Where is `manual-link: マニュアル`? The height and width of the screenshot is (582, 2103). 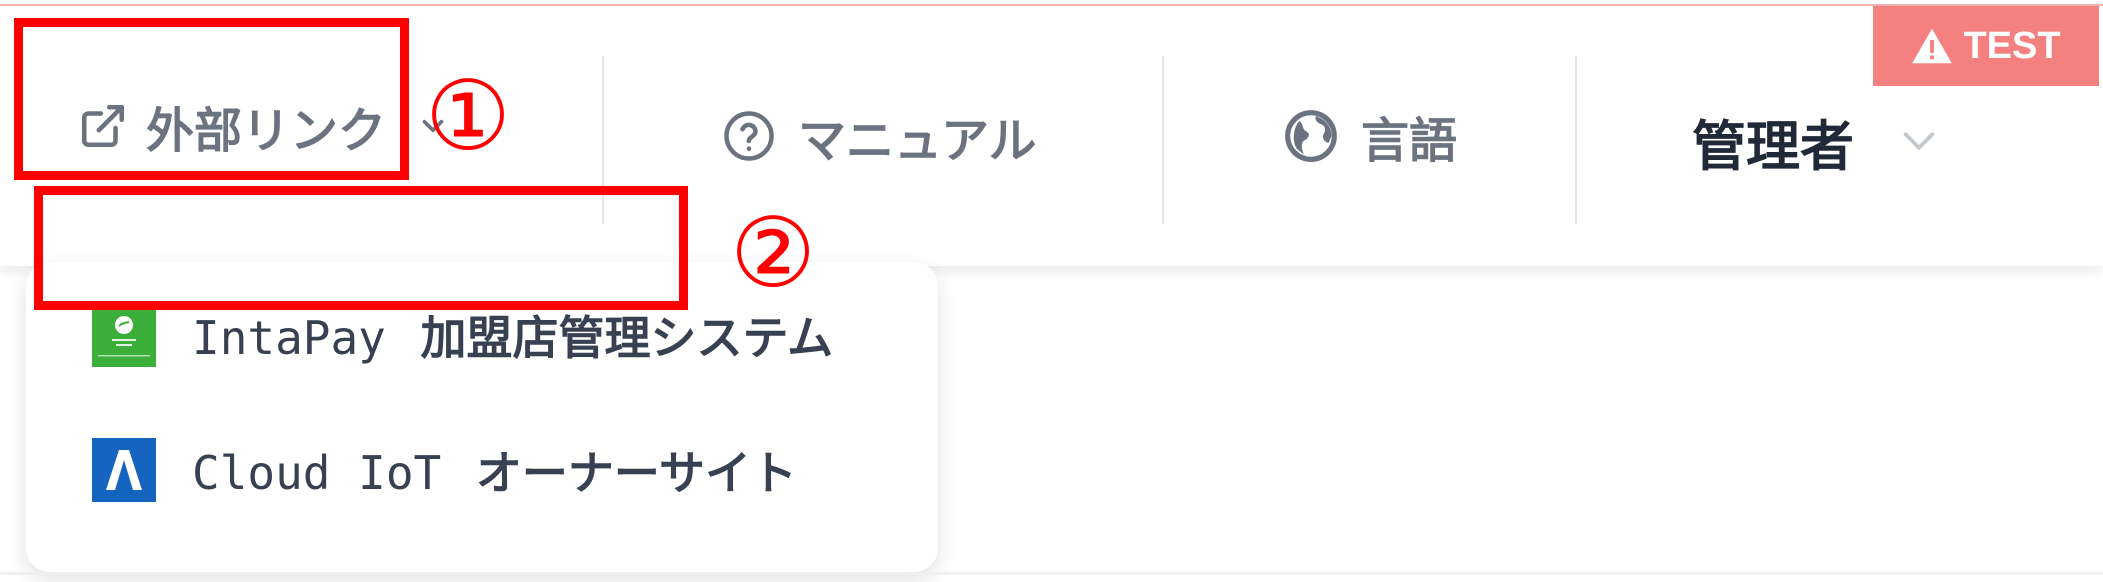
manual-link: マニュアル is located at coordinates (879, 136).